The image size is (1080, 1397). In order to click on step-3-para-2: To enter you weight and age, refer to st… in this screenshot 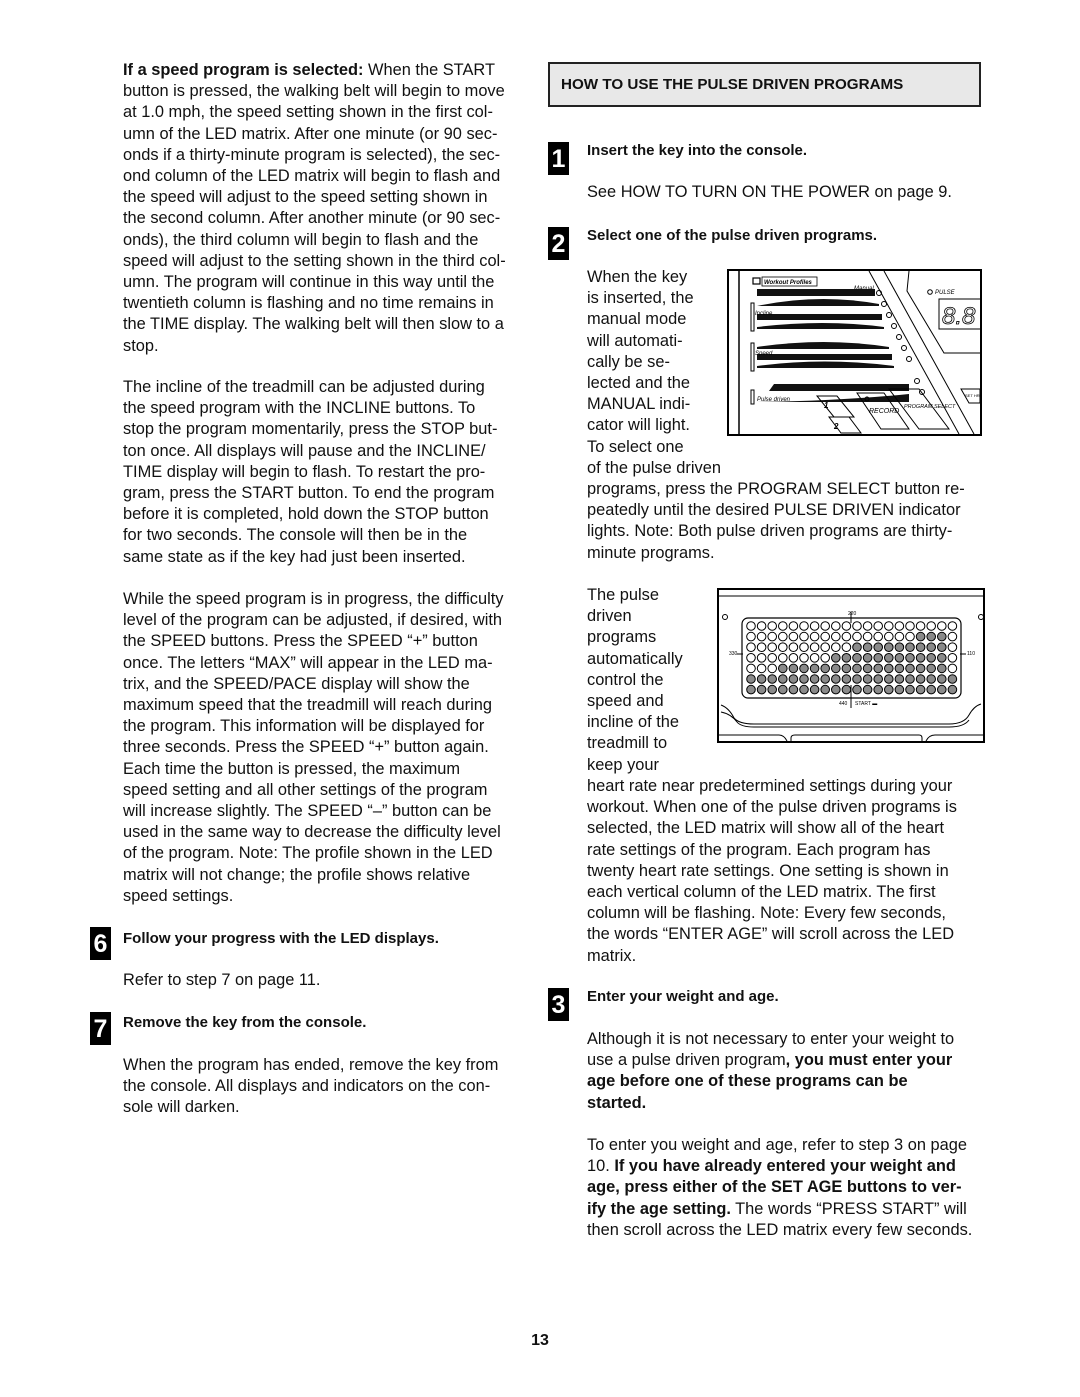, I will do `click(779, 1188)`.